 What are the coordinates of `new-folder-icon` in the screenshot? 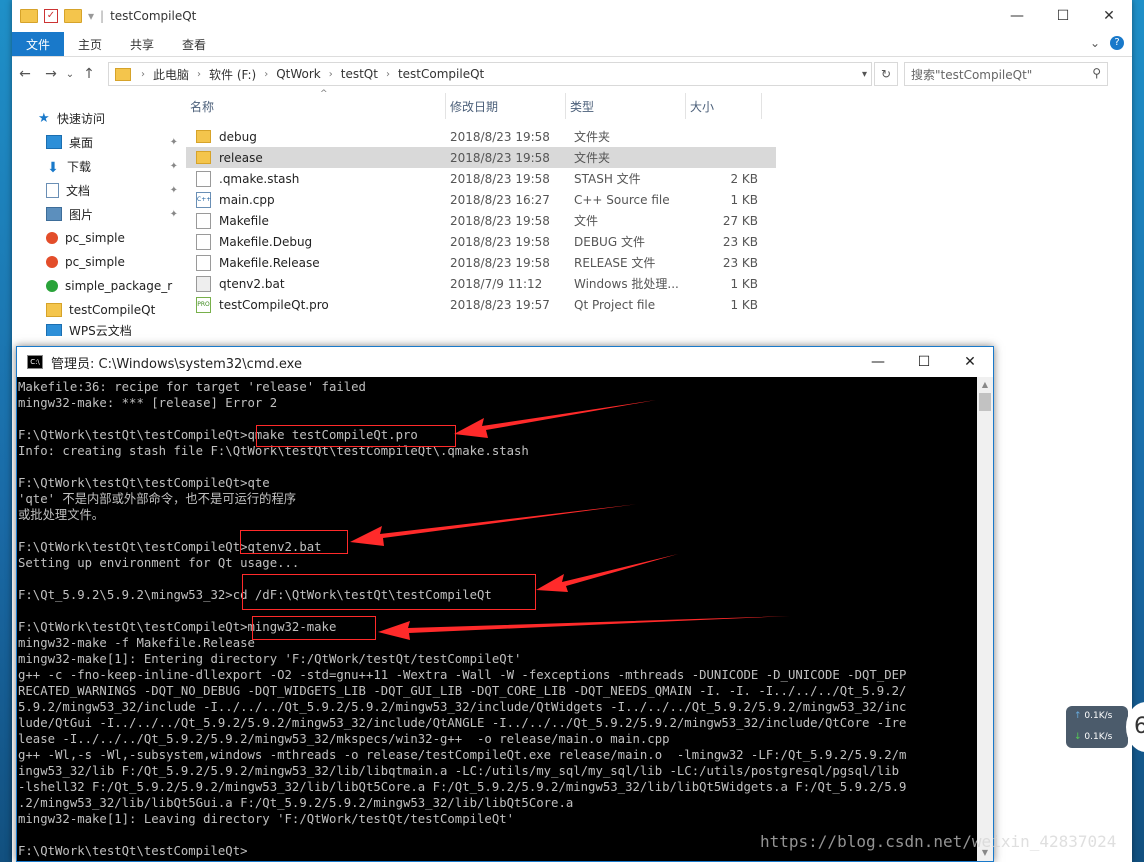 It's located at (73, 16).